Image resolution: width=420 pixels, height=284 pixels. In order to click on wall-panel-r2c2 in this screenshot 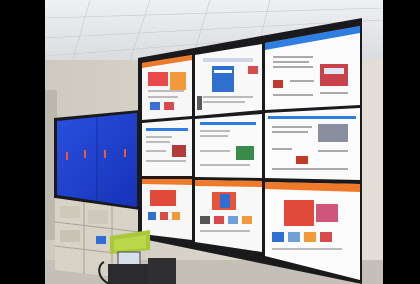, I will do `click(228, 146)`.